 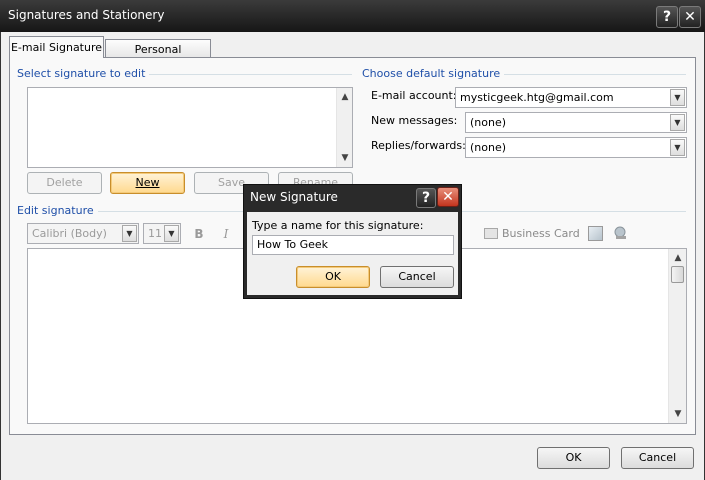 I want to click on window-title: Signatures and Stationery, so click(x=86, y=15).